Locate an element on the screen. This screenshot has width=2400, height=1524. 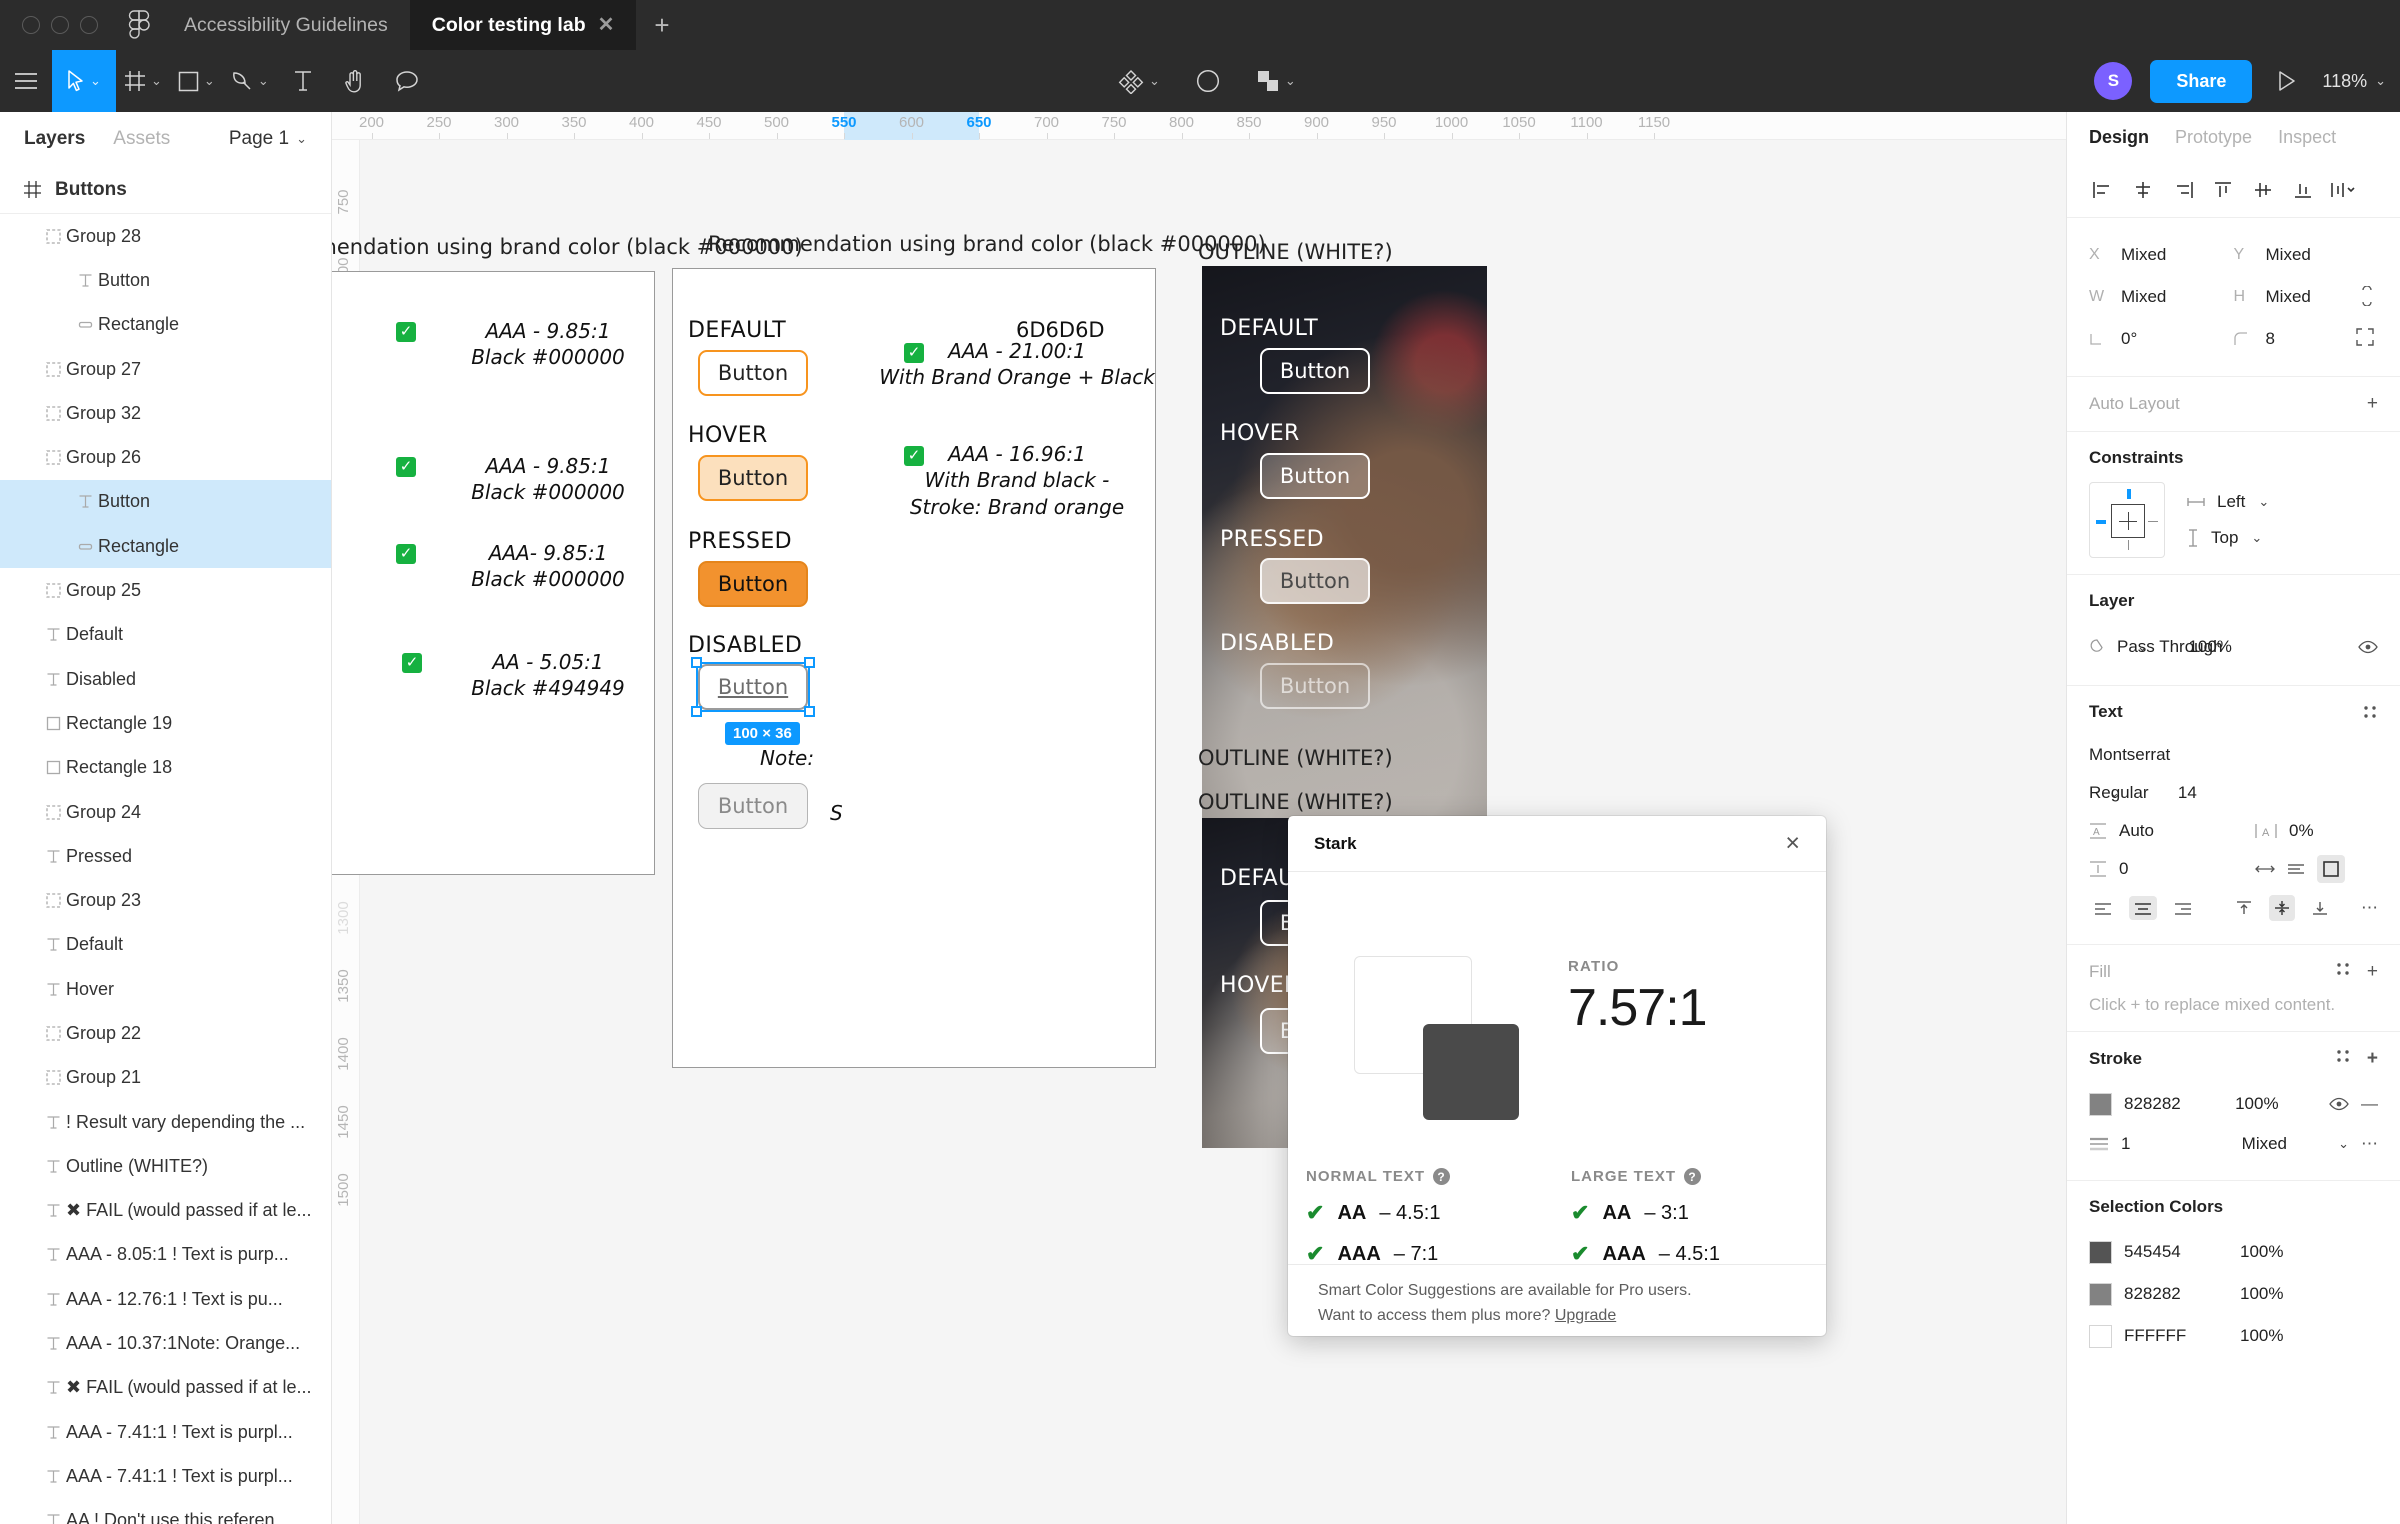
auto-height-icon is located at coordinates (2296, 869).